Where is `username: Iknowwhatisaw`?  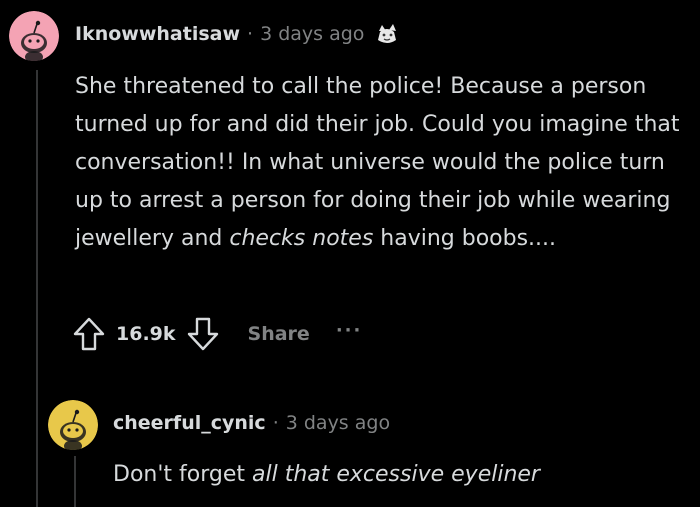 username: Iknowwhatisaw is located at coordinates (157, 34).